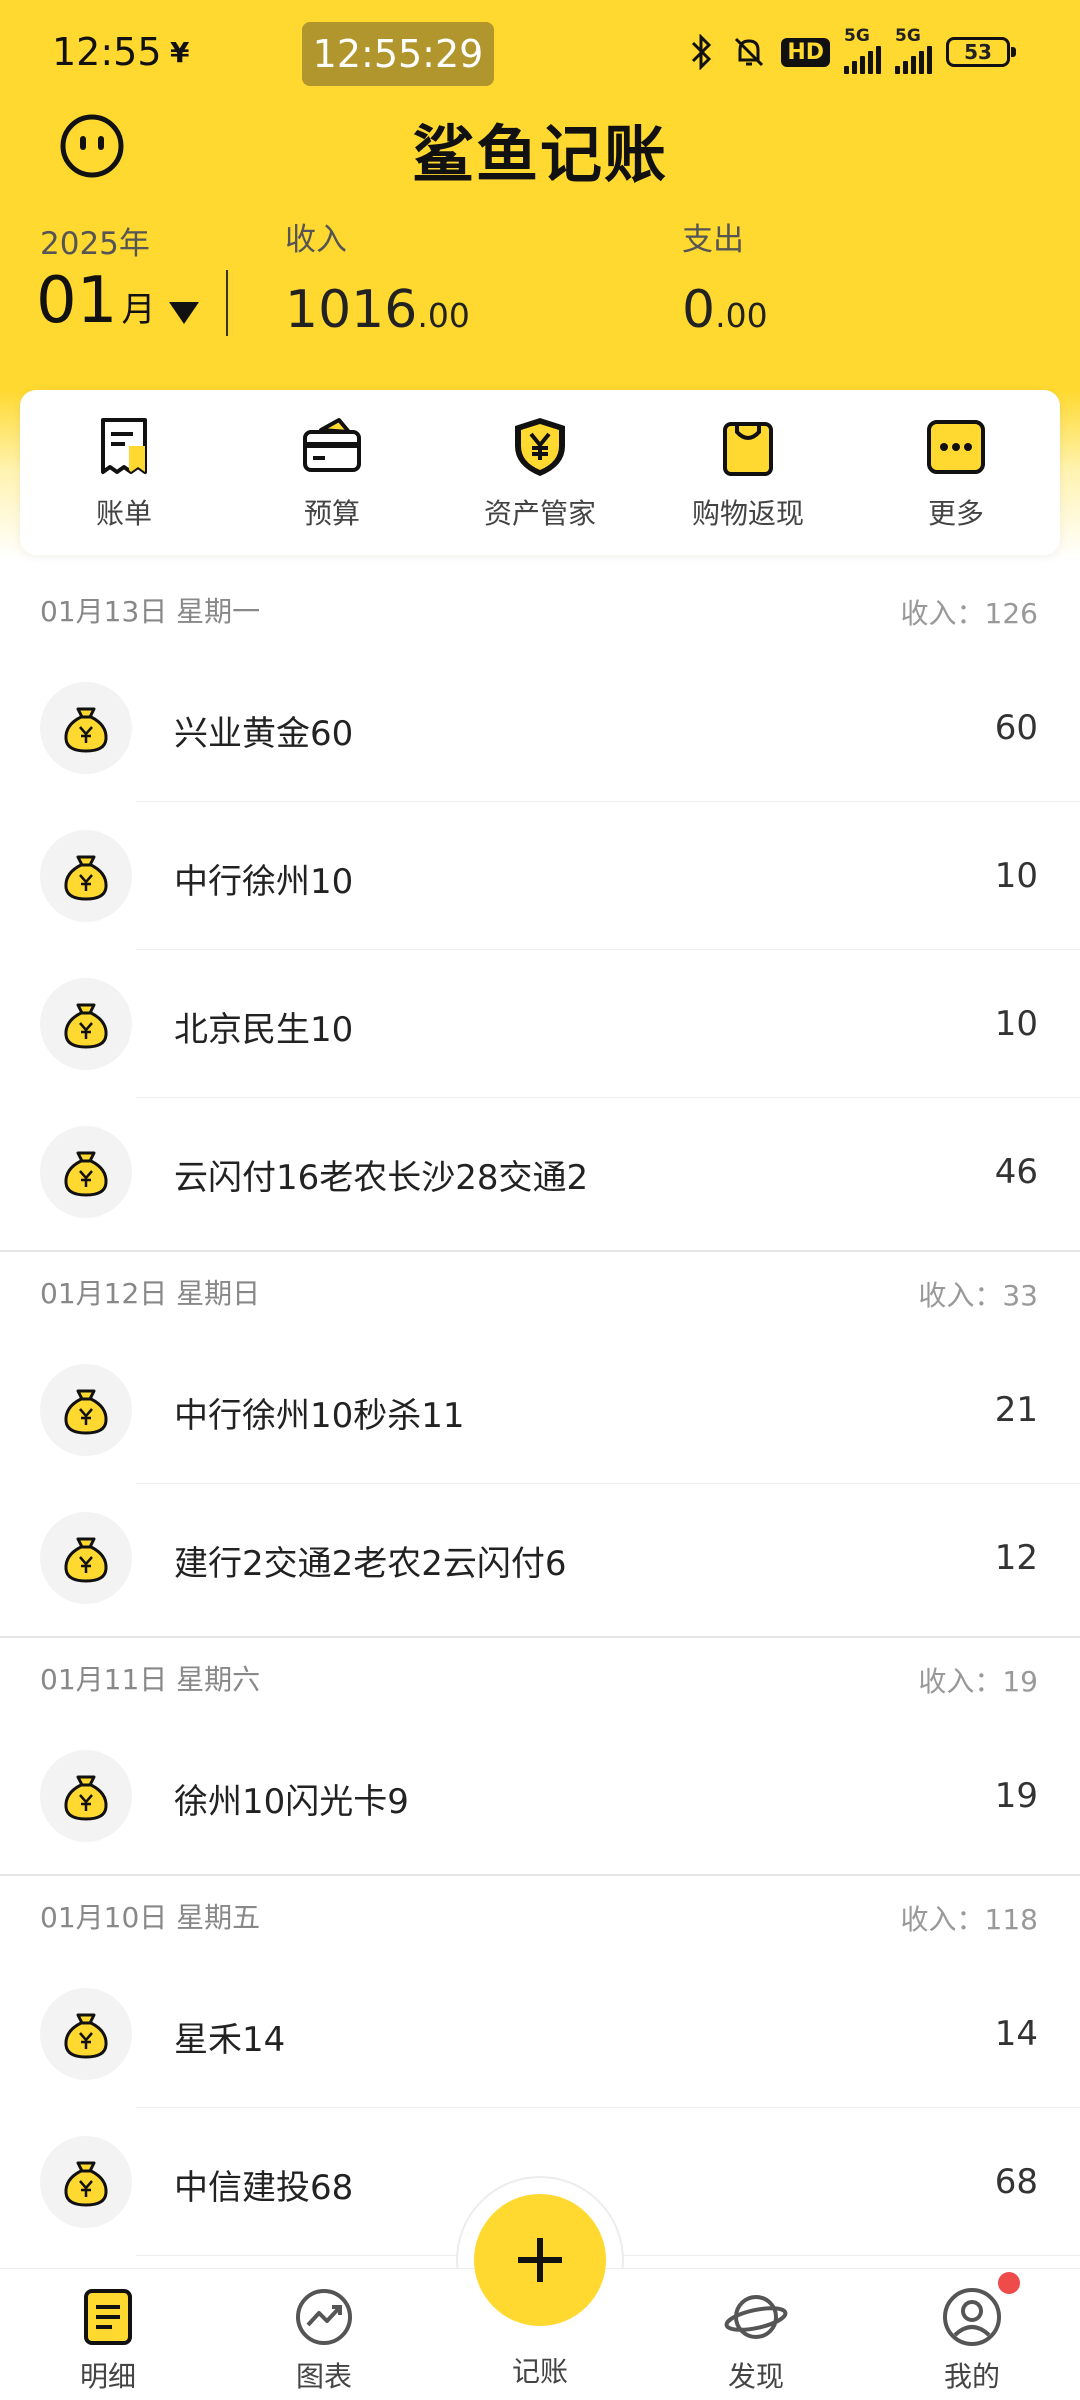  What do you see at coordinates (150, 1679) in the screenshot?
I see `day-date: 01月11日 星期六` at bounding box center [150, 1679].